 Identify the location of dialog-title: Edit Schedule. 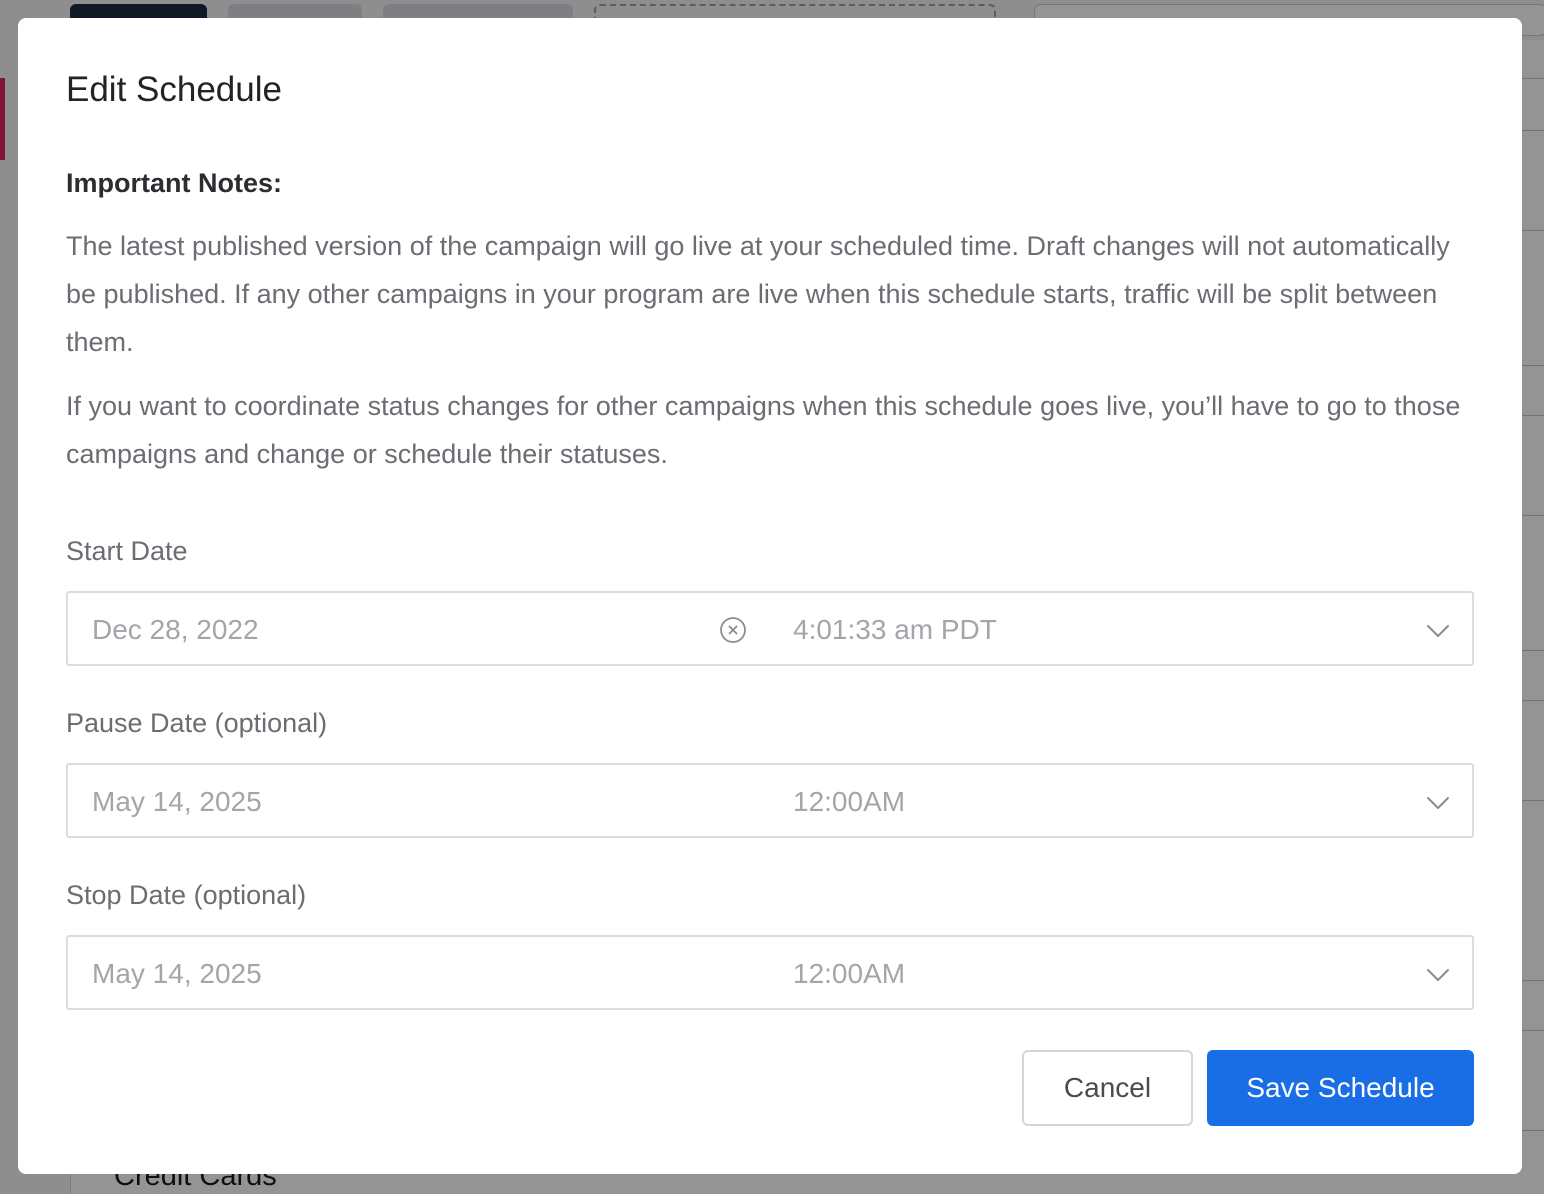
(174, 89).